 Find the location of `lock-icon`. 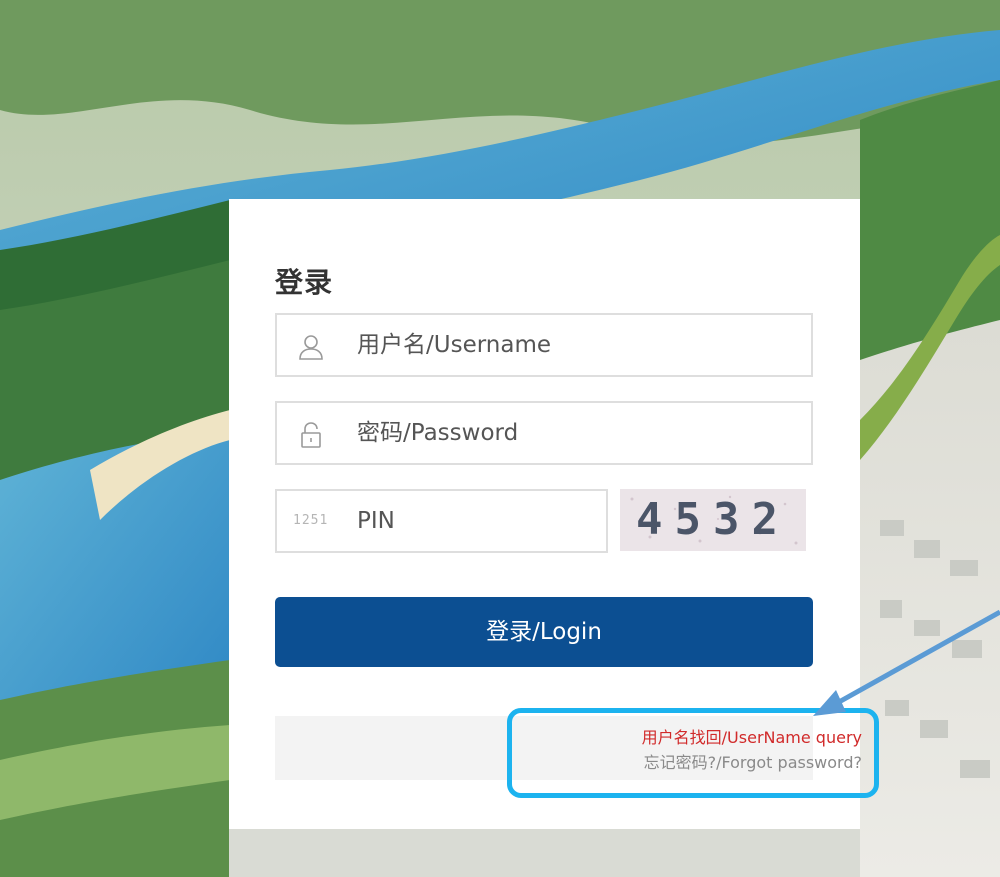

lock-icon is located at coordinates (311, 435).